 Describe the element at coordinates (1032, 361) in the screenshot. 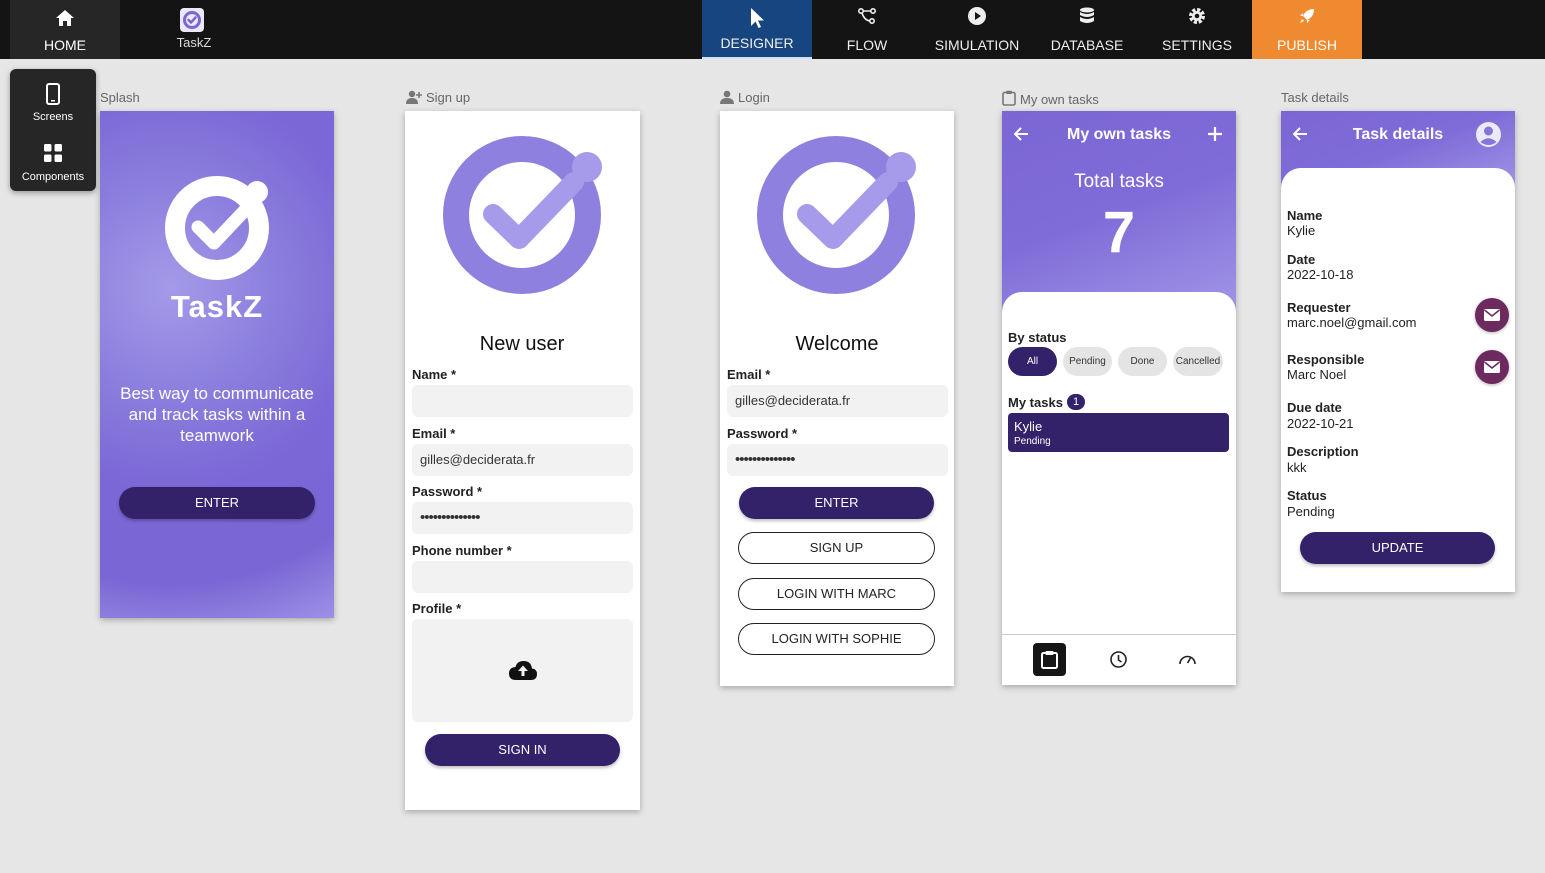

I see `filter-chip-all: All` at that location.